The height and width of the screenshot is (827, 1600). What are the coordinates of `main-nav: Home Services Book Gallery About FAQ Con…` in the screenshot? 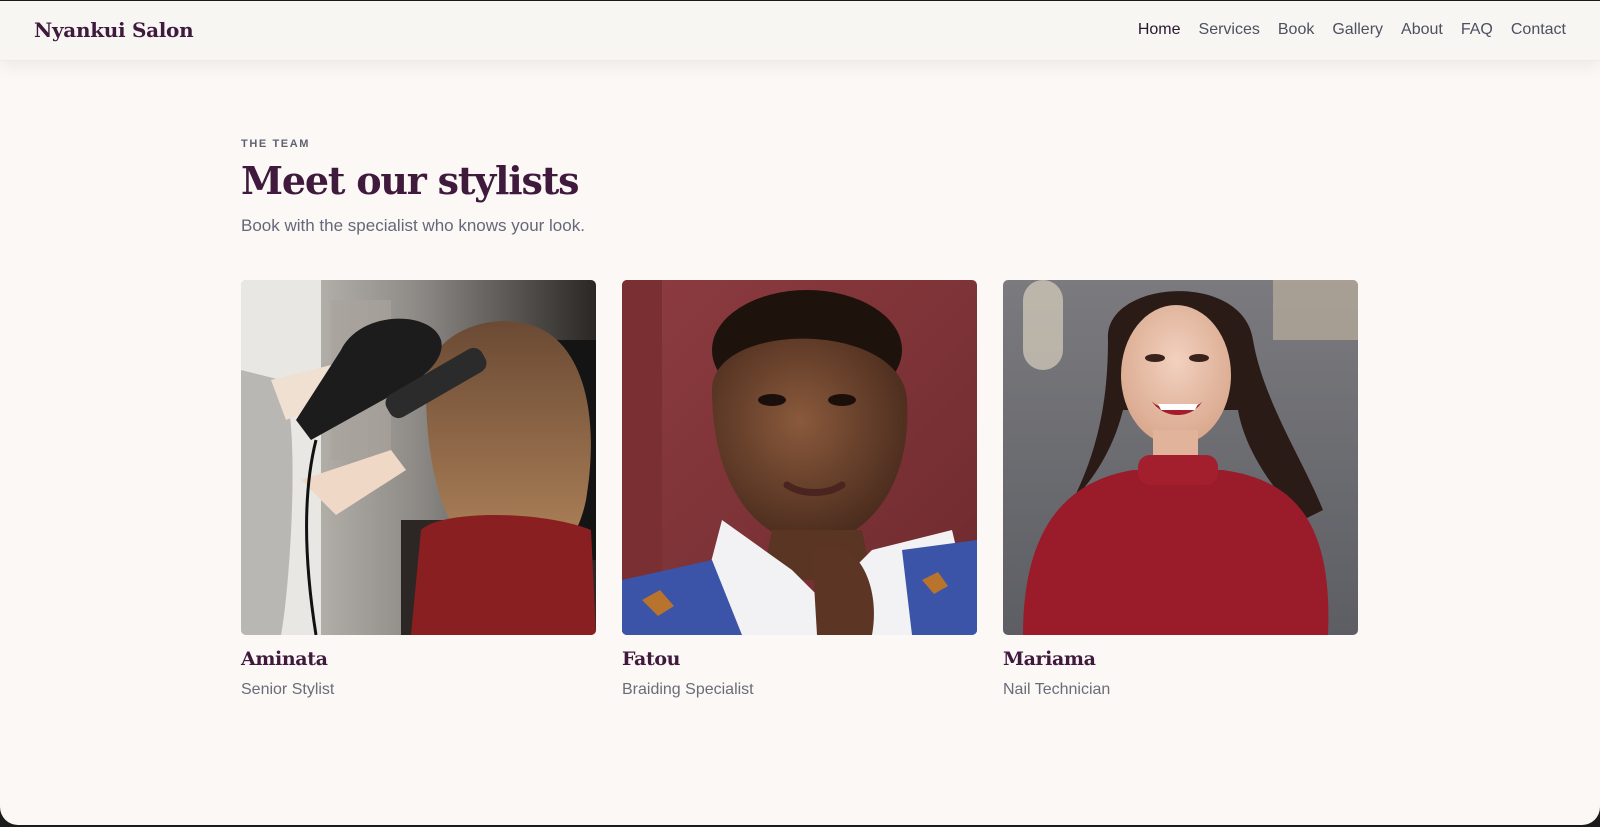 It's located at (1352, 30).